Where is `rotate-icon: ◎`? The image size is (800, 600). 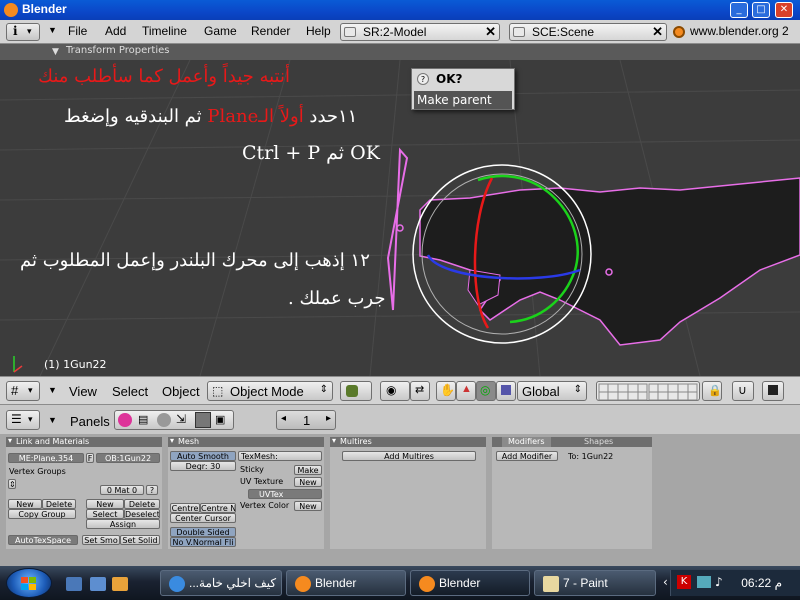 rotate-icon: ◎ is located at coordinates (485, 390).